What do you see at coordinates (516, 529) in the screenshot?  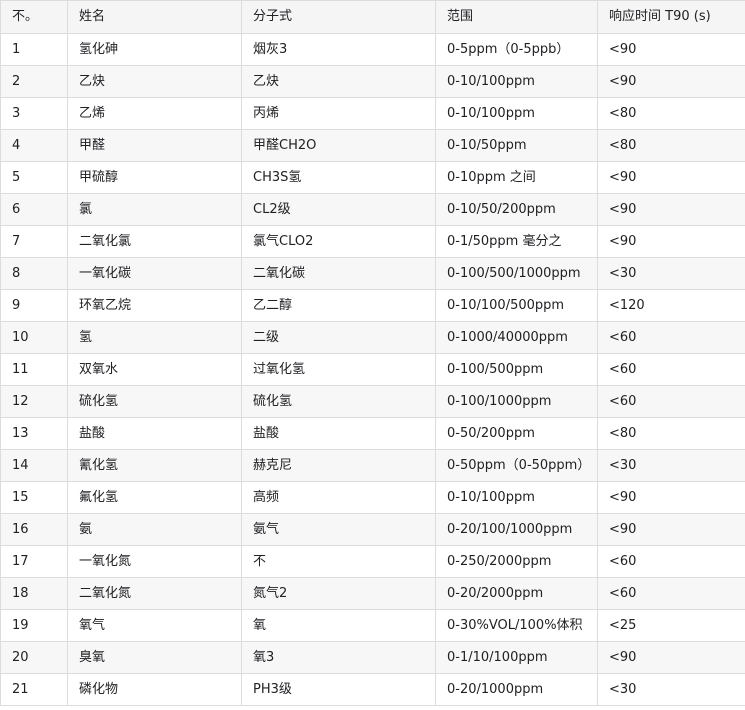 I see `cell-range: 0-20/100/1000ppm` at bounding box center [516, 529].